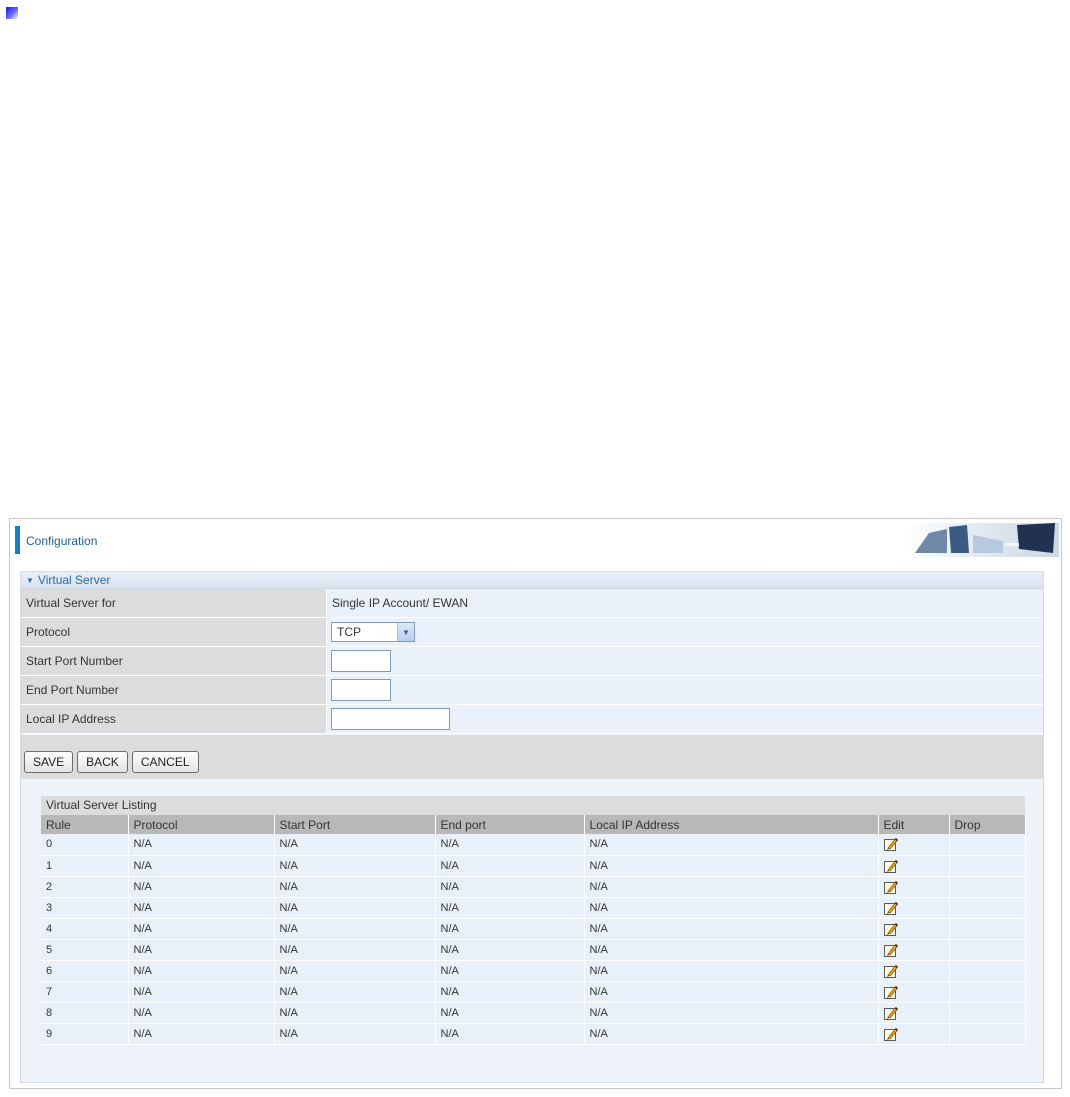 The height and width of the screenshot is (1097, 1070). I want to click on rule-cell: 3, so click(85, 908).